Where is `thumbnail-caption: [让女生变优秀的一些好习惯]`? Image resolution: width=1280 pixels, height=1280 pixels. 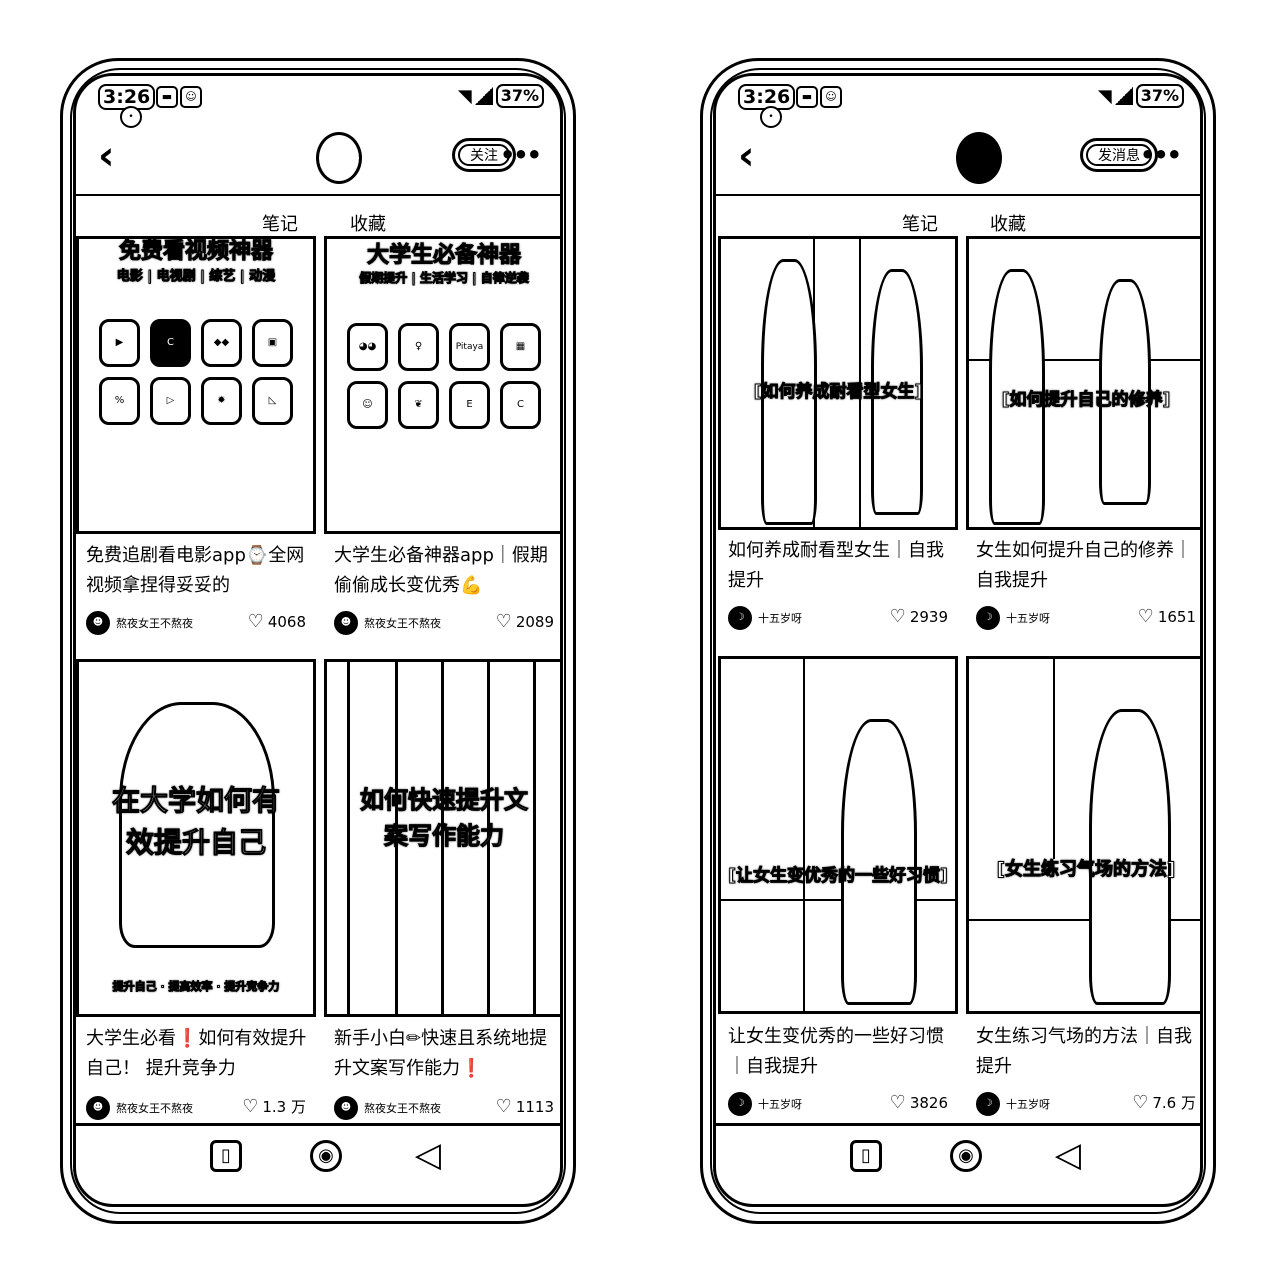
thumbnail-caption: [让女生变优秀的一些好习惯] is located at coordinates (838, 876).